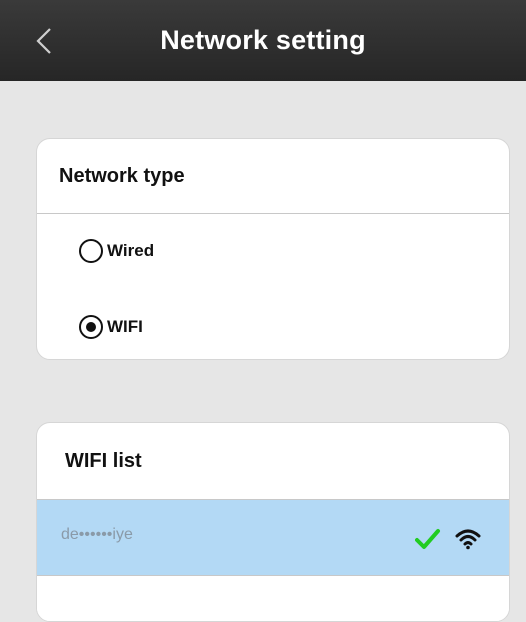 Image resolution: width=526 pixels, height=622 pixels. I want to click on back-chevron-icon, so click(45, 41).